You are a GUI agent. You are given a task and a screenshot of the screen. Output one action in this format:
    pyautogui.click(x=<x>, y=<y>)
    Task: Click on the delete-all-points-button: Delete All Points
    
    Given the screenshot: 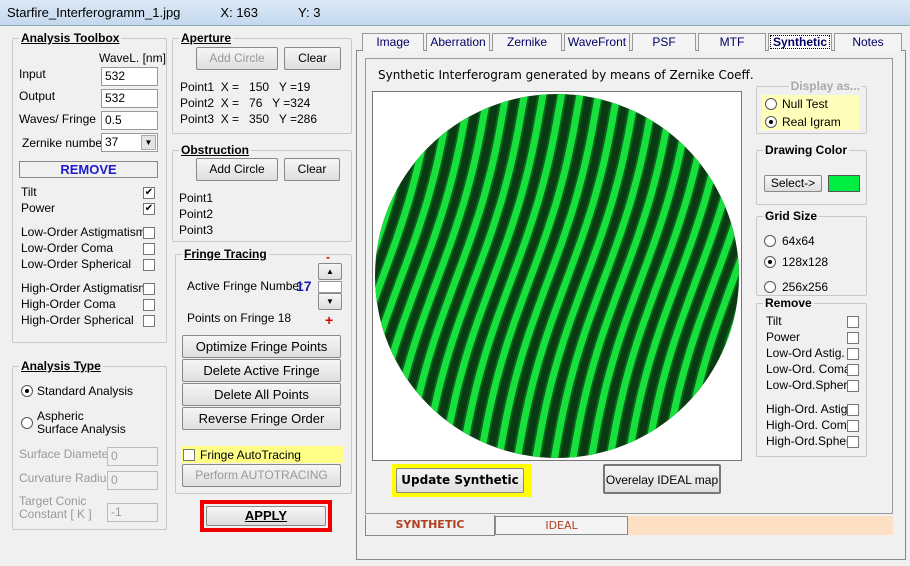 What is the action you would take?
    pyautogui.click(x=261, y=394)
    